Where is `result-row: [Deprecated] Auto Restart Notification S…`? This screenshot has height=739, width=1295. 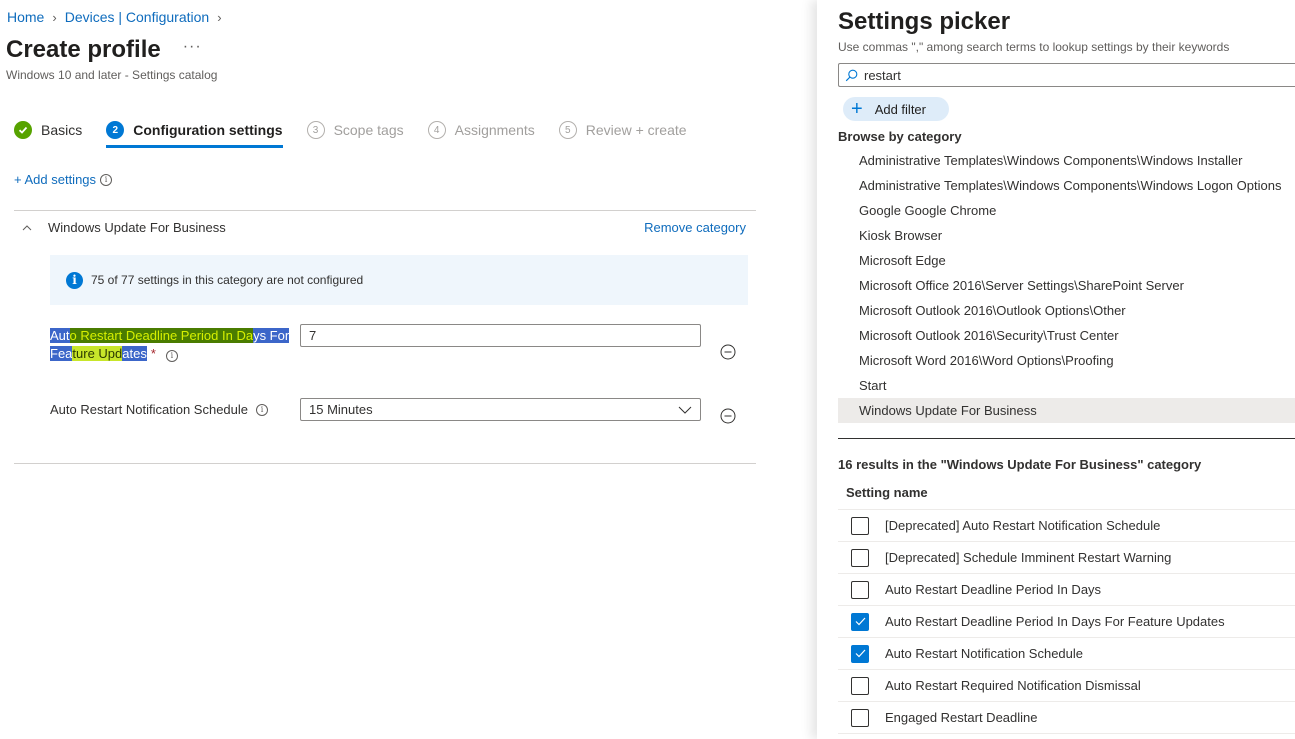 result-row: [Deprecated] Auto Restart Notification S… is located at coordinates (1066, 526).